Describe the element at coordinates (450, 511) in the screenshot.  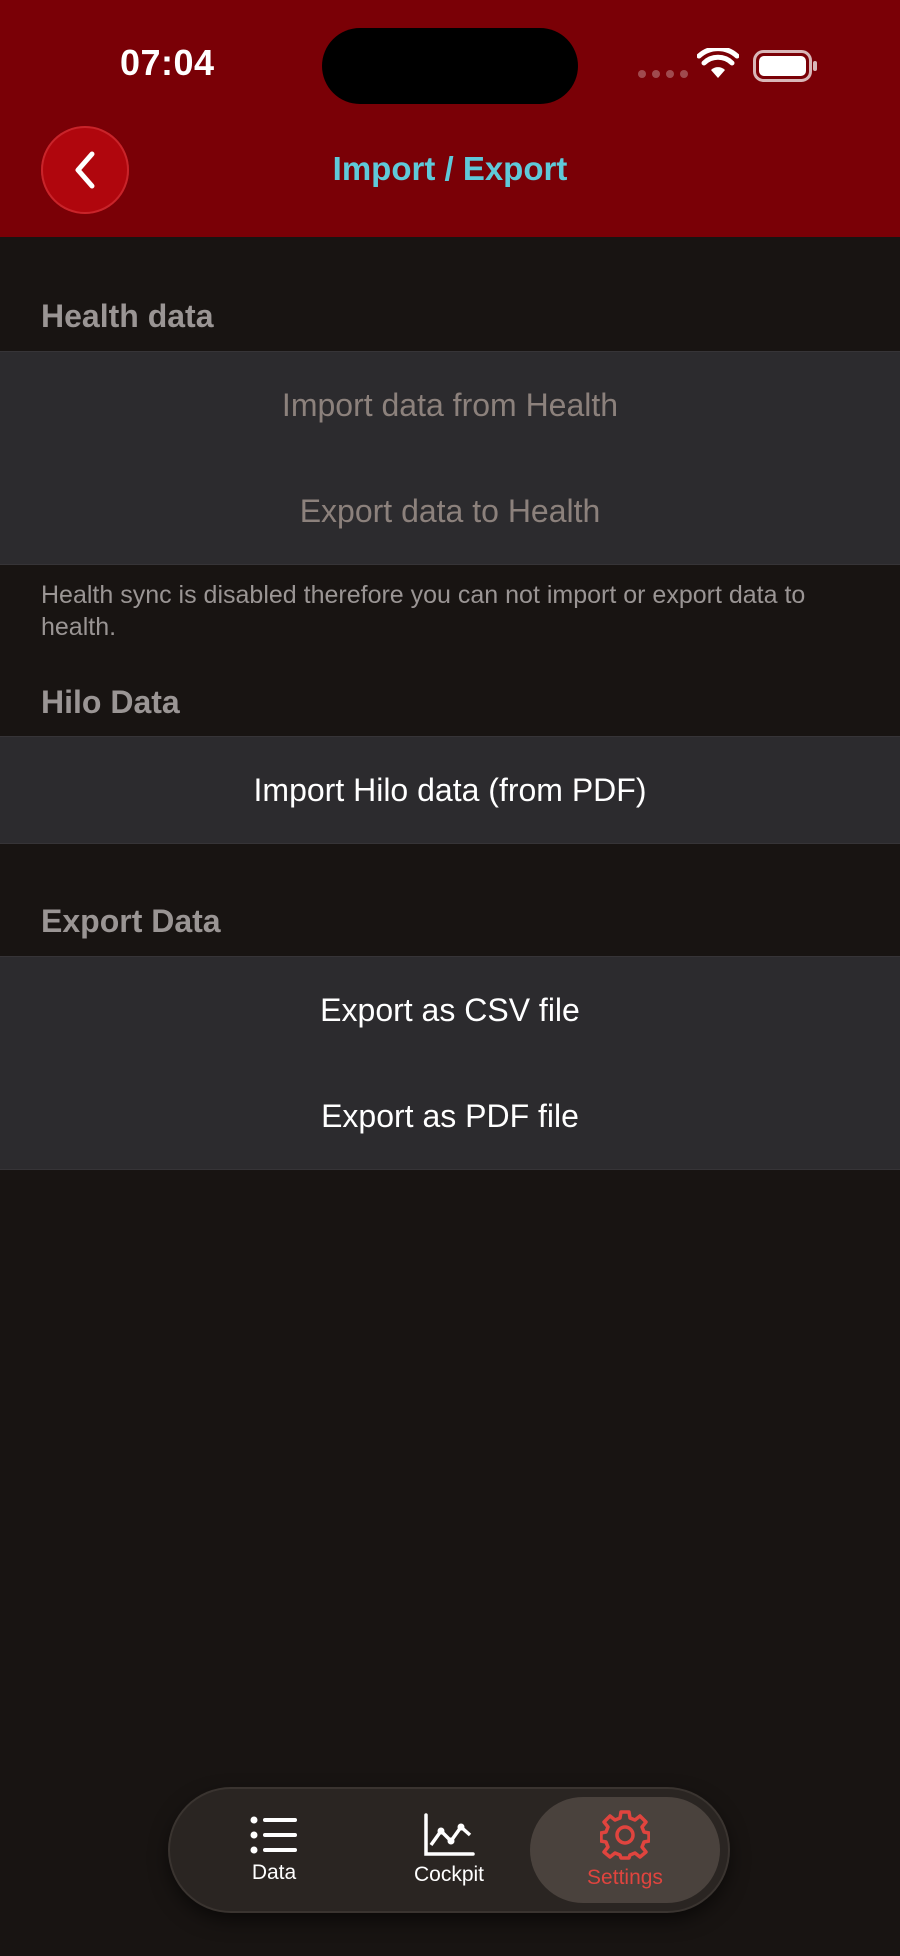
I see `export-to-health-button: Export data to Health` at that location.